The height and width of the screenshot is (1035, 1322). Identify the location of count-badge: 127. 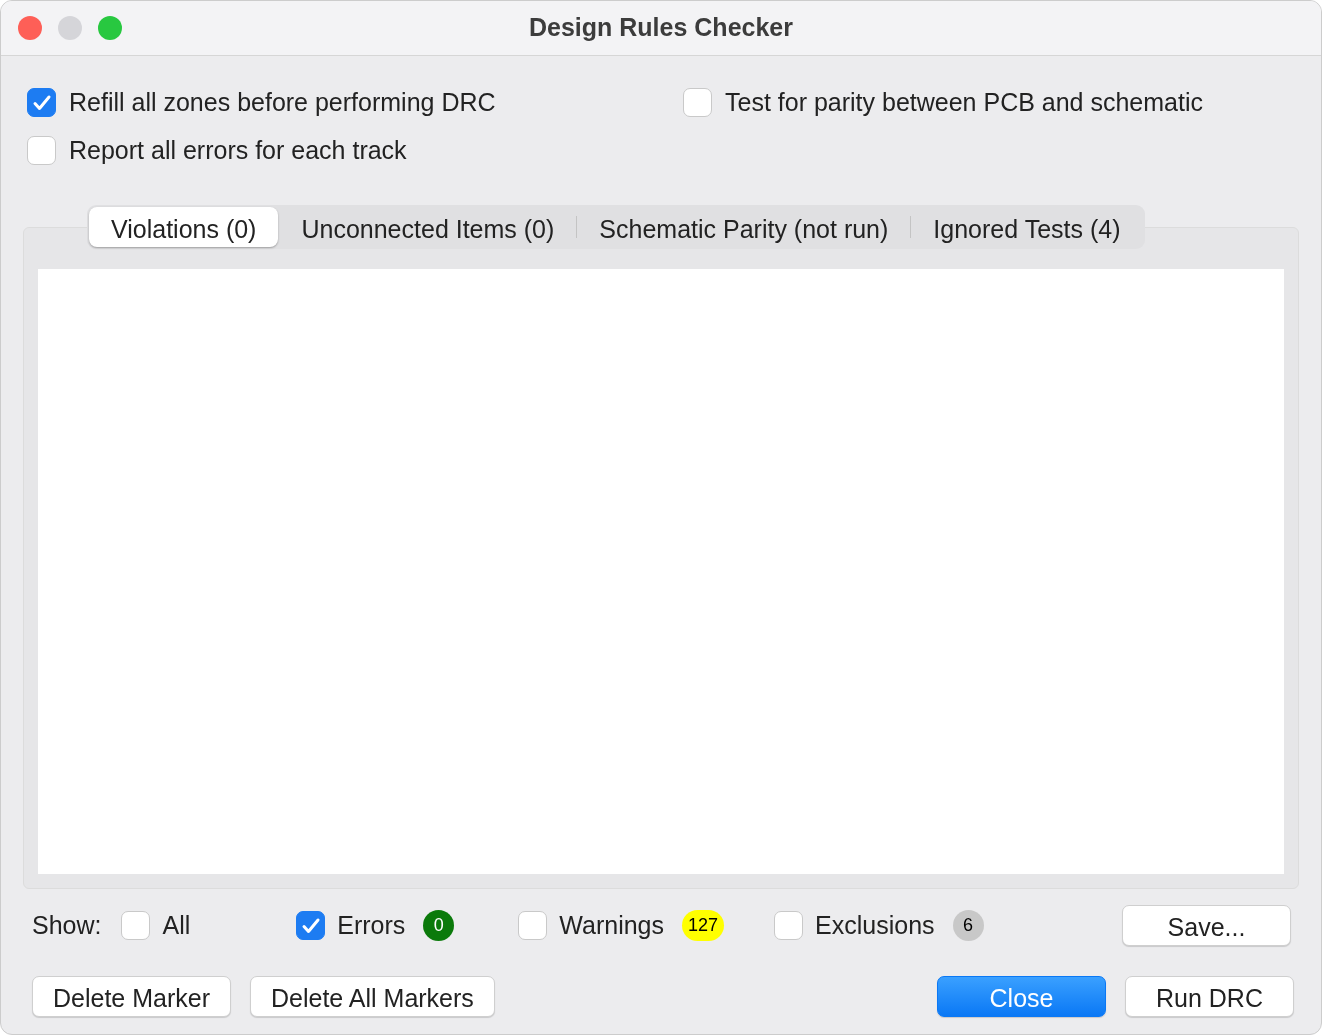
(703, 925).